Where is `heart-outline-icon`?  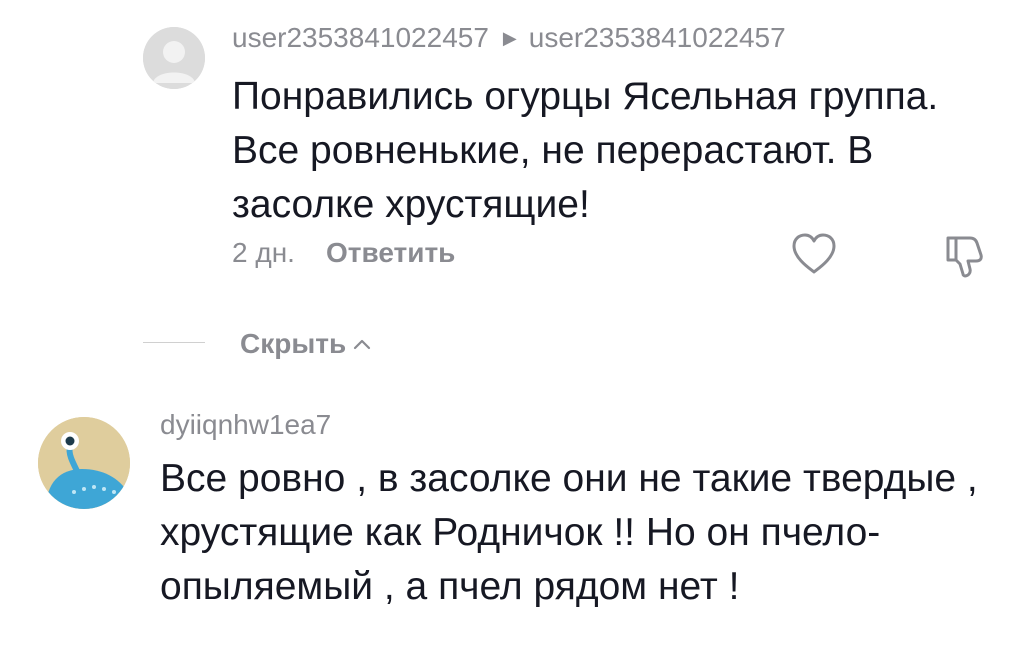 heart-outline-icon is located at coordinates (814, 254).